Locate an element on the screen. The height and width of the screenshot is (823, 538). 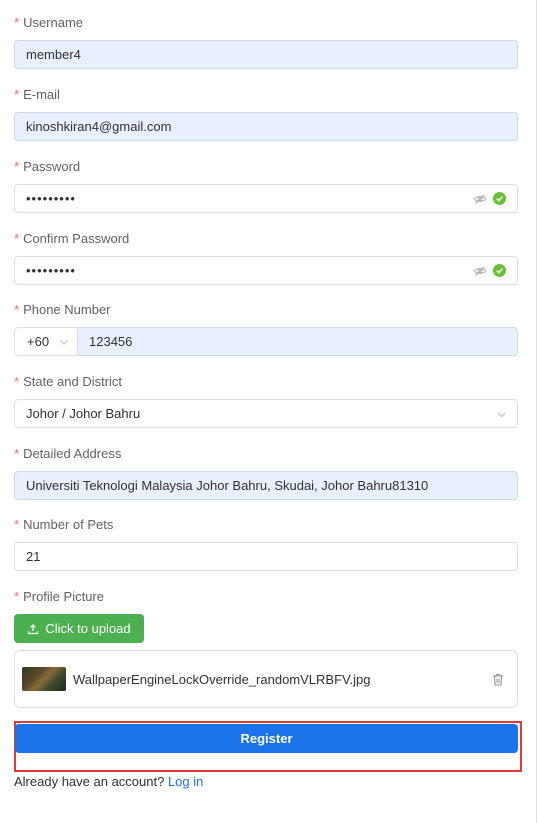
address-label: * Detailed Address is located at coordinates (67, 454).